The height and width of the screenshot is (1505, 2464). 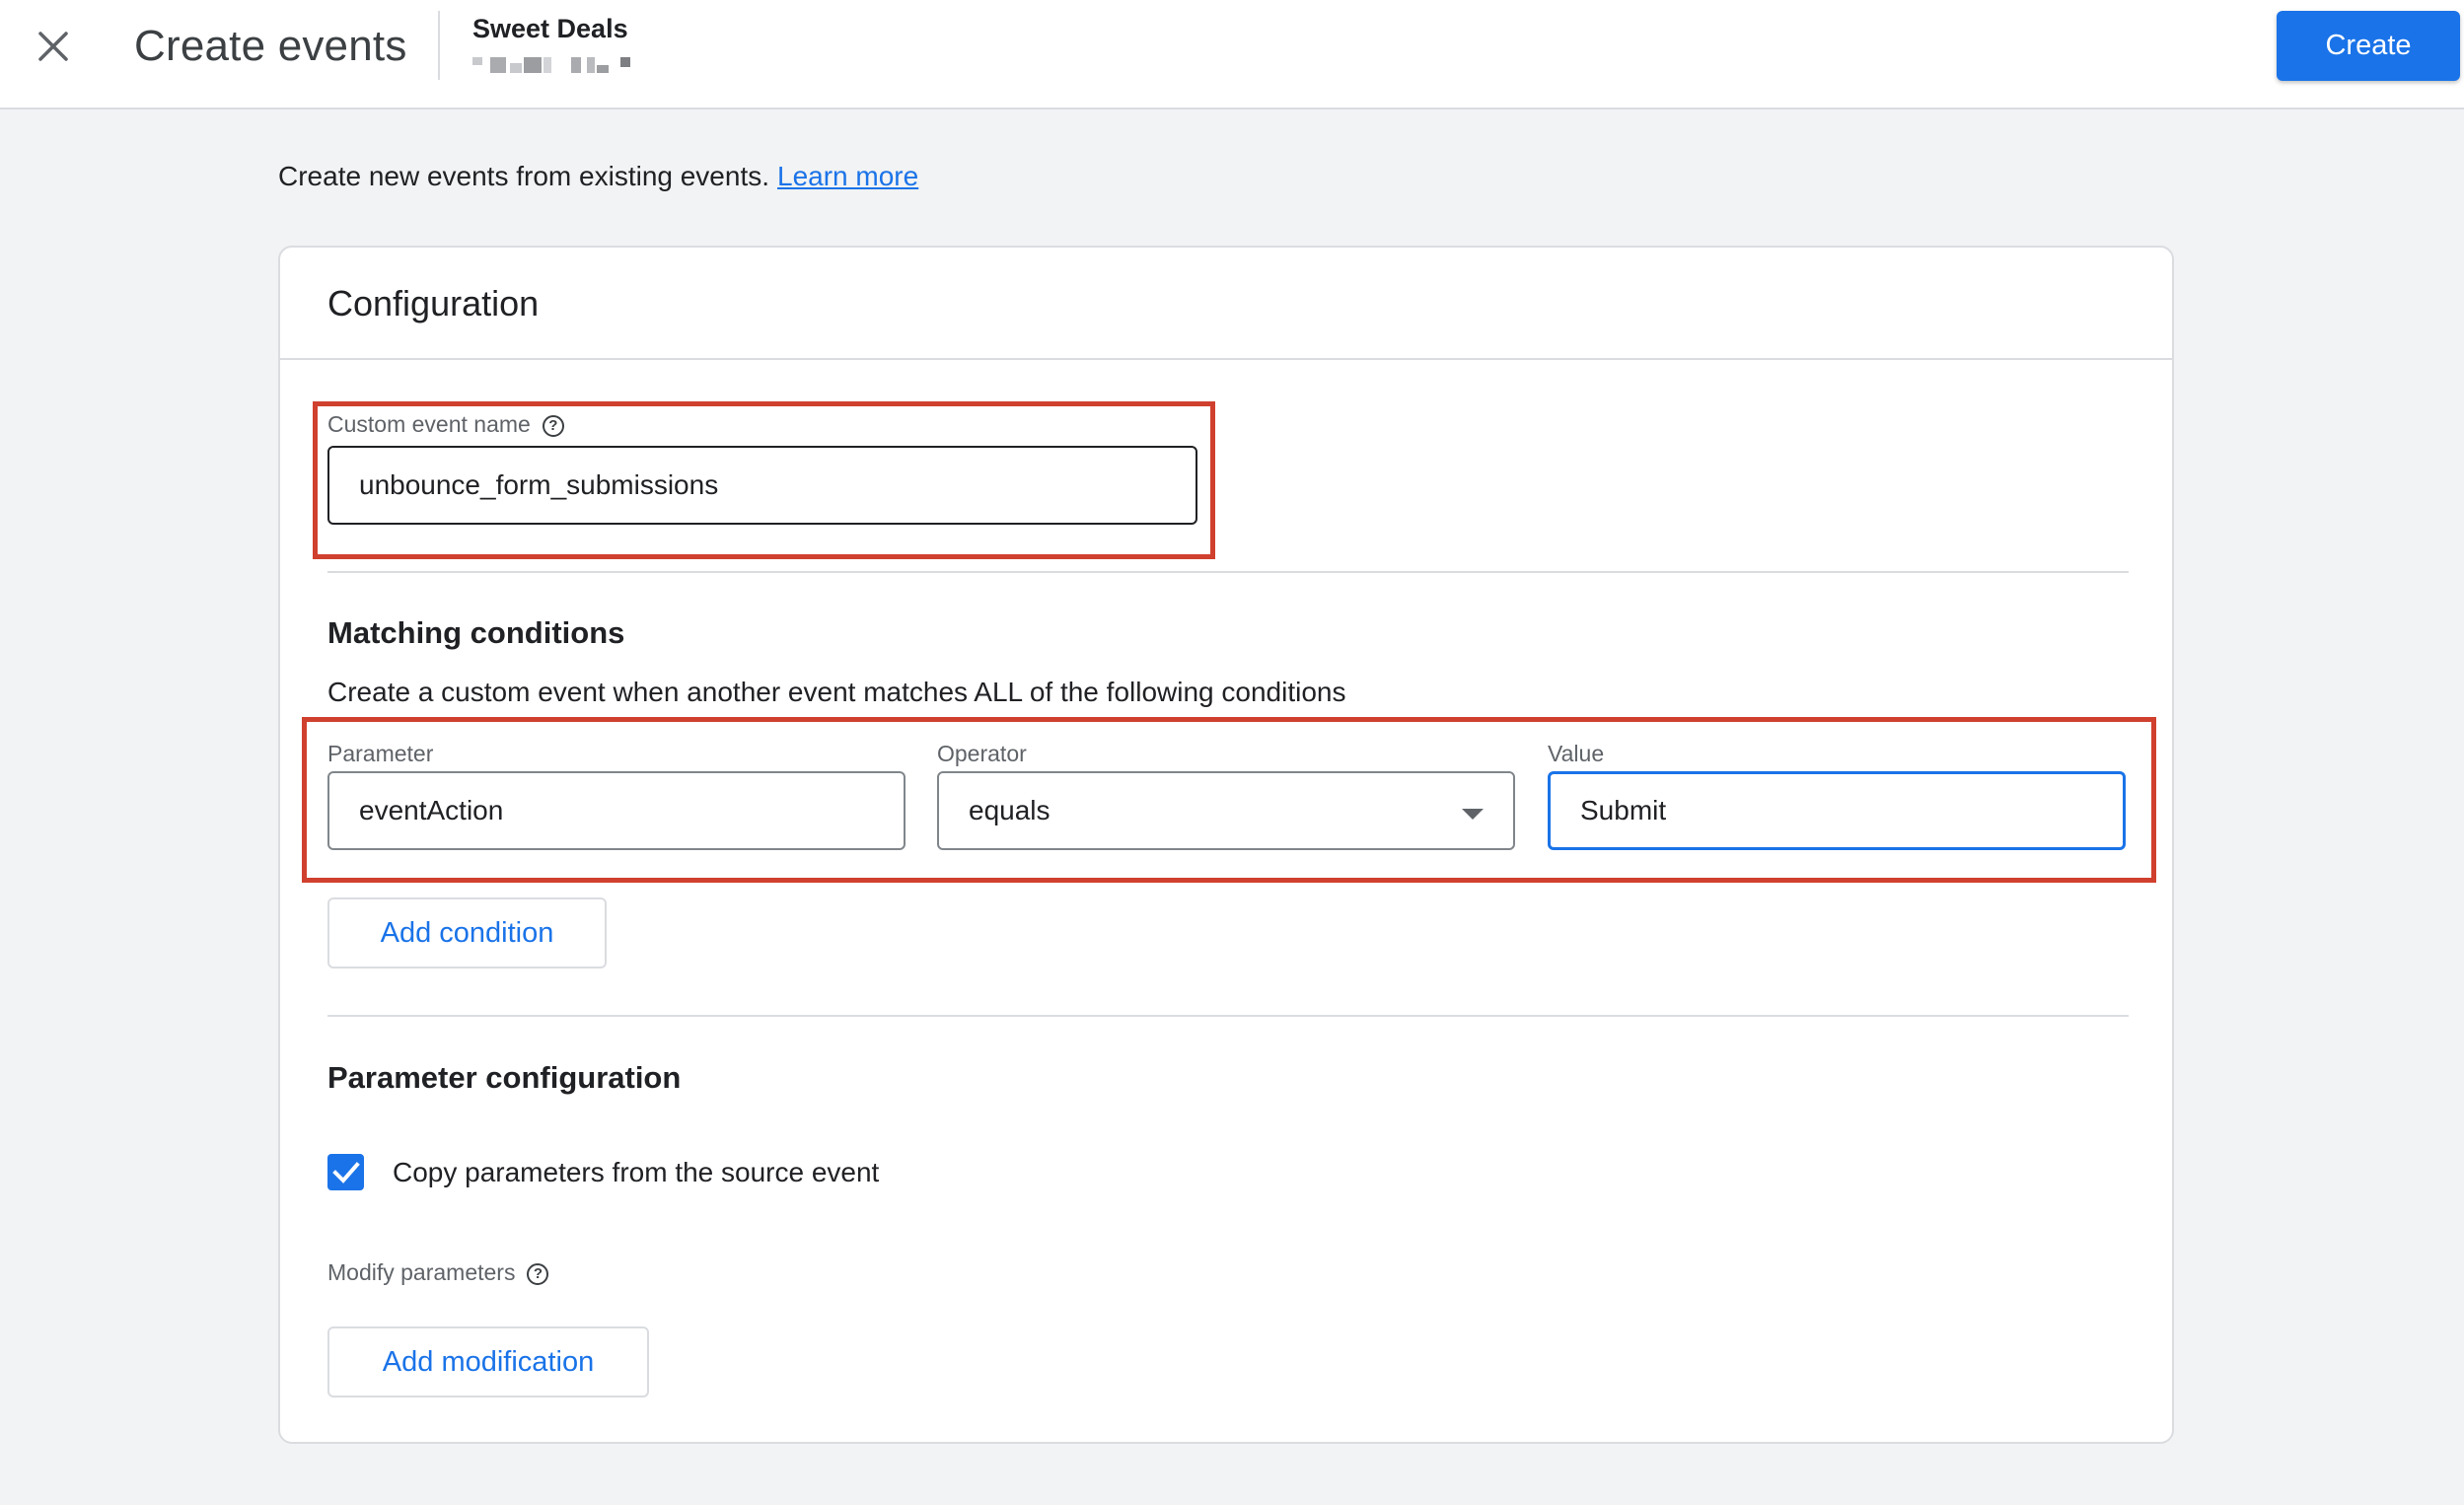 I want to click on intro-description: Create new events from existing events., so click(x=524, y=176).